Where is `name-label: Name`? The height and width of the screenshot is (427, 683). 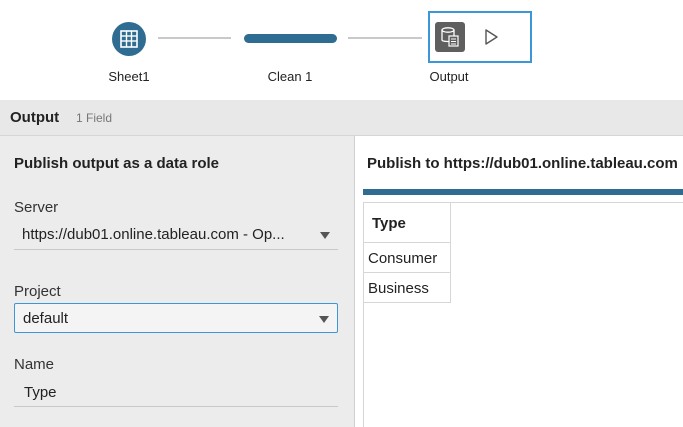
name-label: Name is located at coordinates (34, 364).